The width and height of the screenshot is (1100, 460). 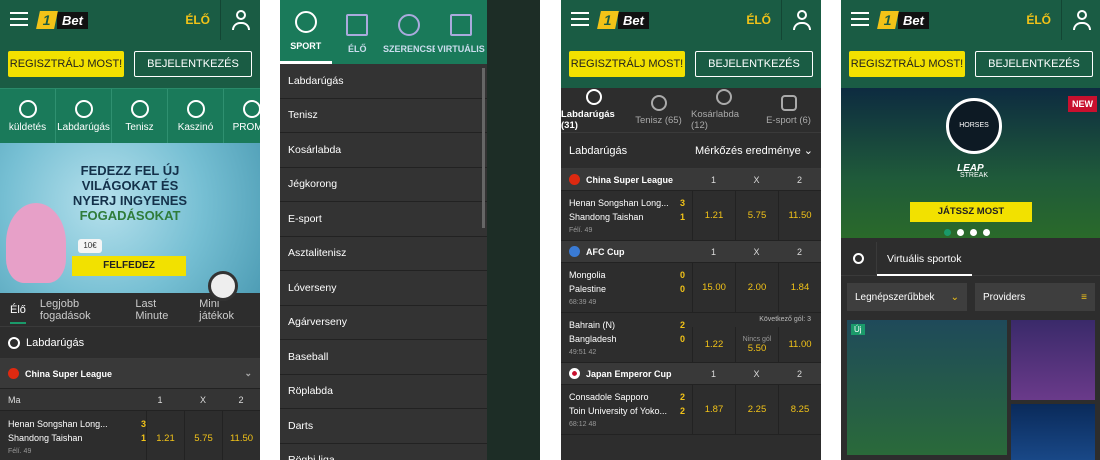 I want to click on tab-basketball: Kosárlabda (12), so click(x=723, y=110).